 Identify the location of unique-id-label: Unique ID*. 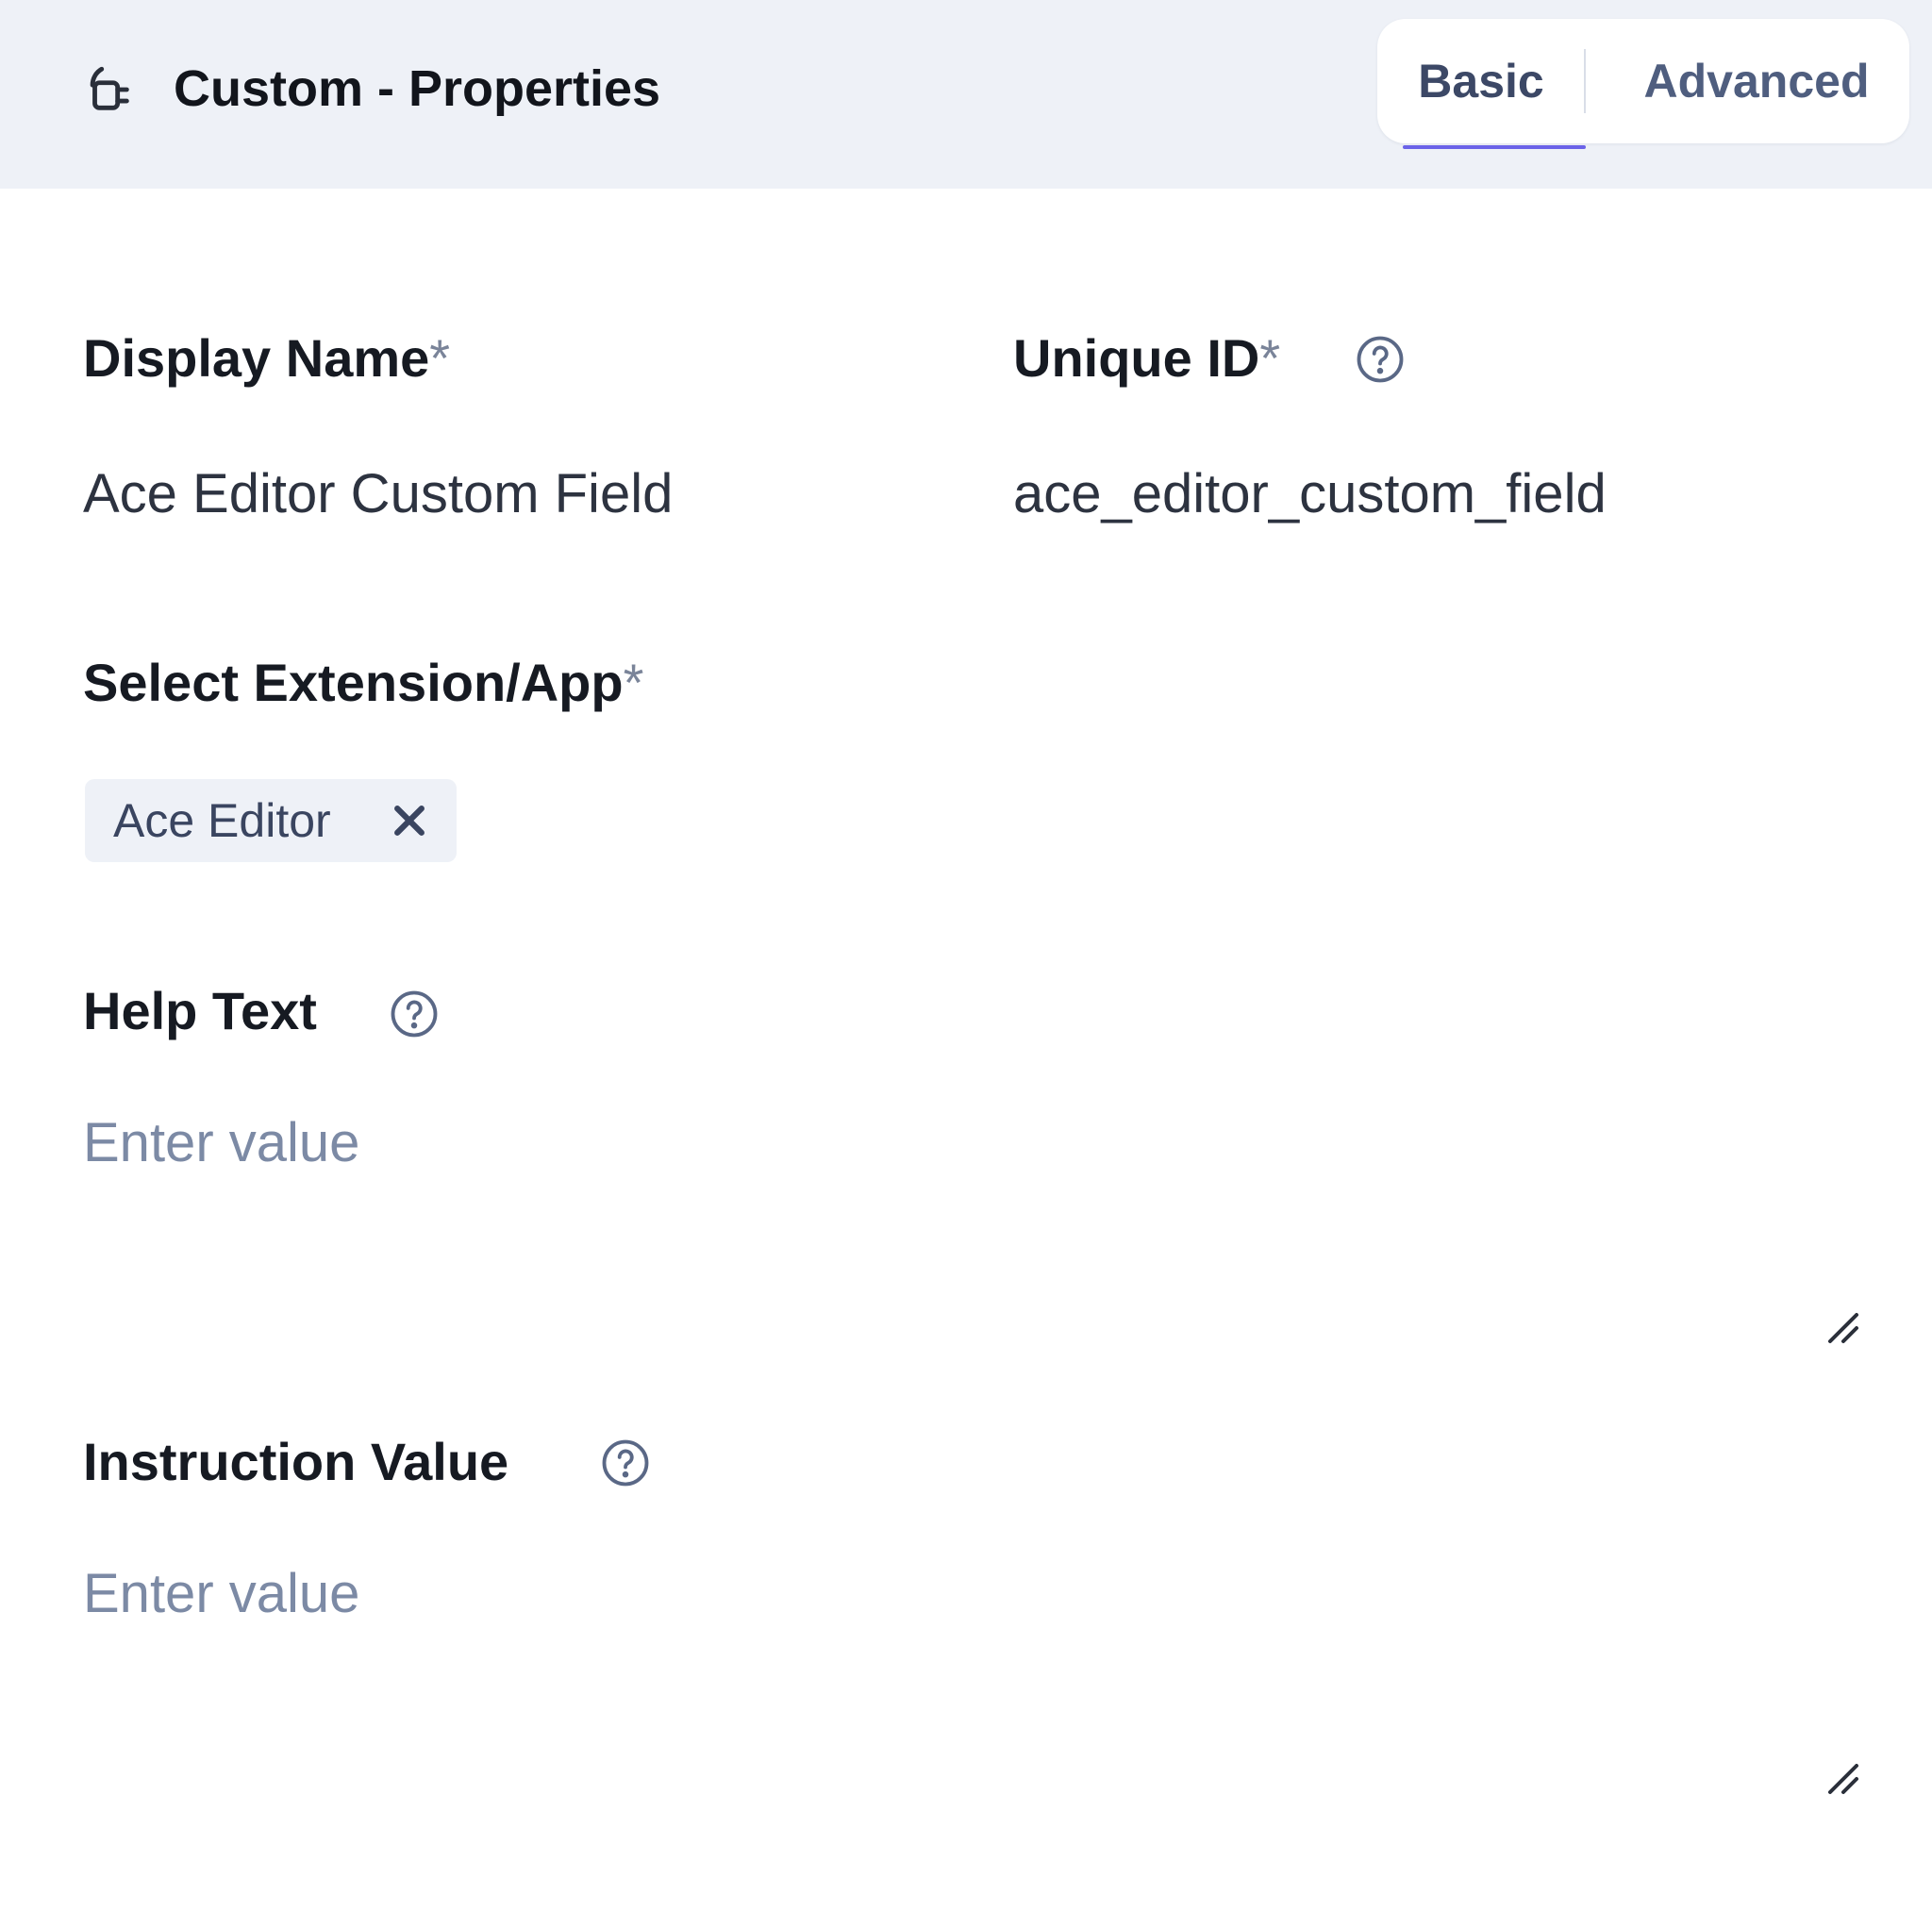
(1147, 358).